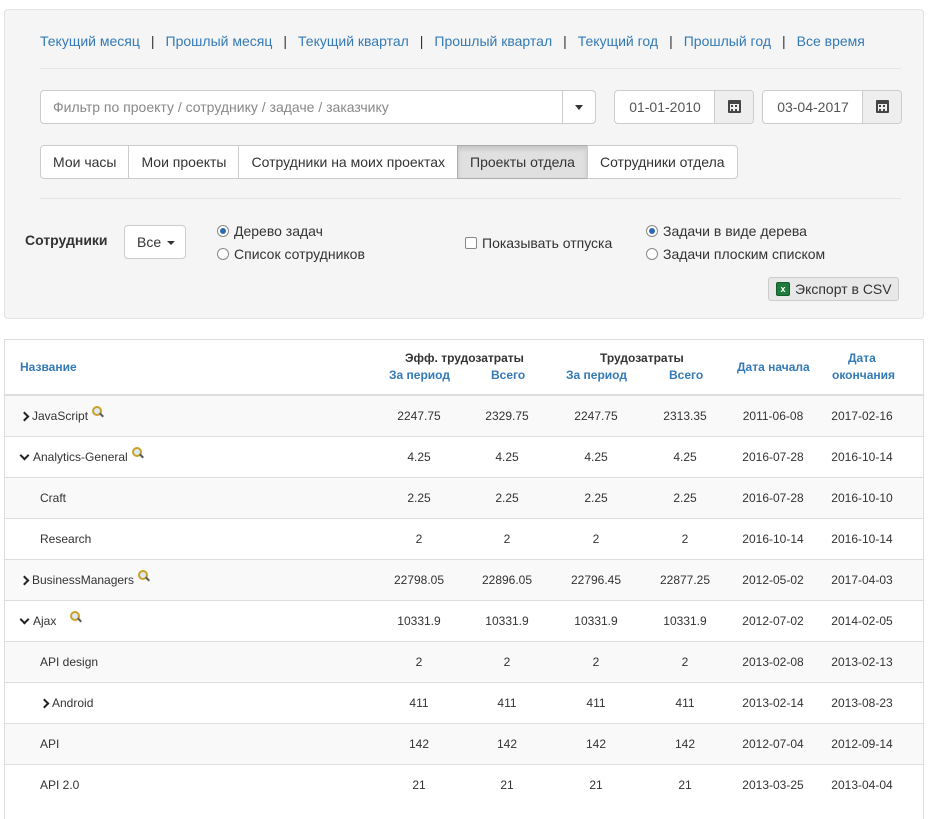 Image resolution: width=931 pixels, height=819 pixels. I want to click on period-link: Текущий год, so click(618, 41).